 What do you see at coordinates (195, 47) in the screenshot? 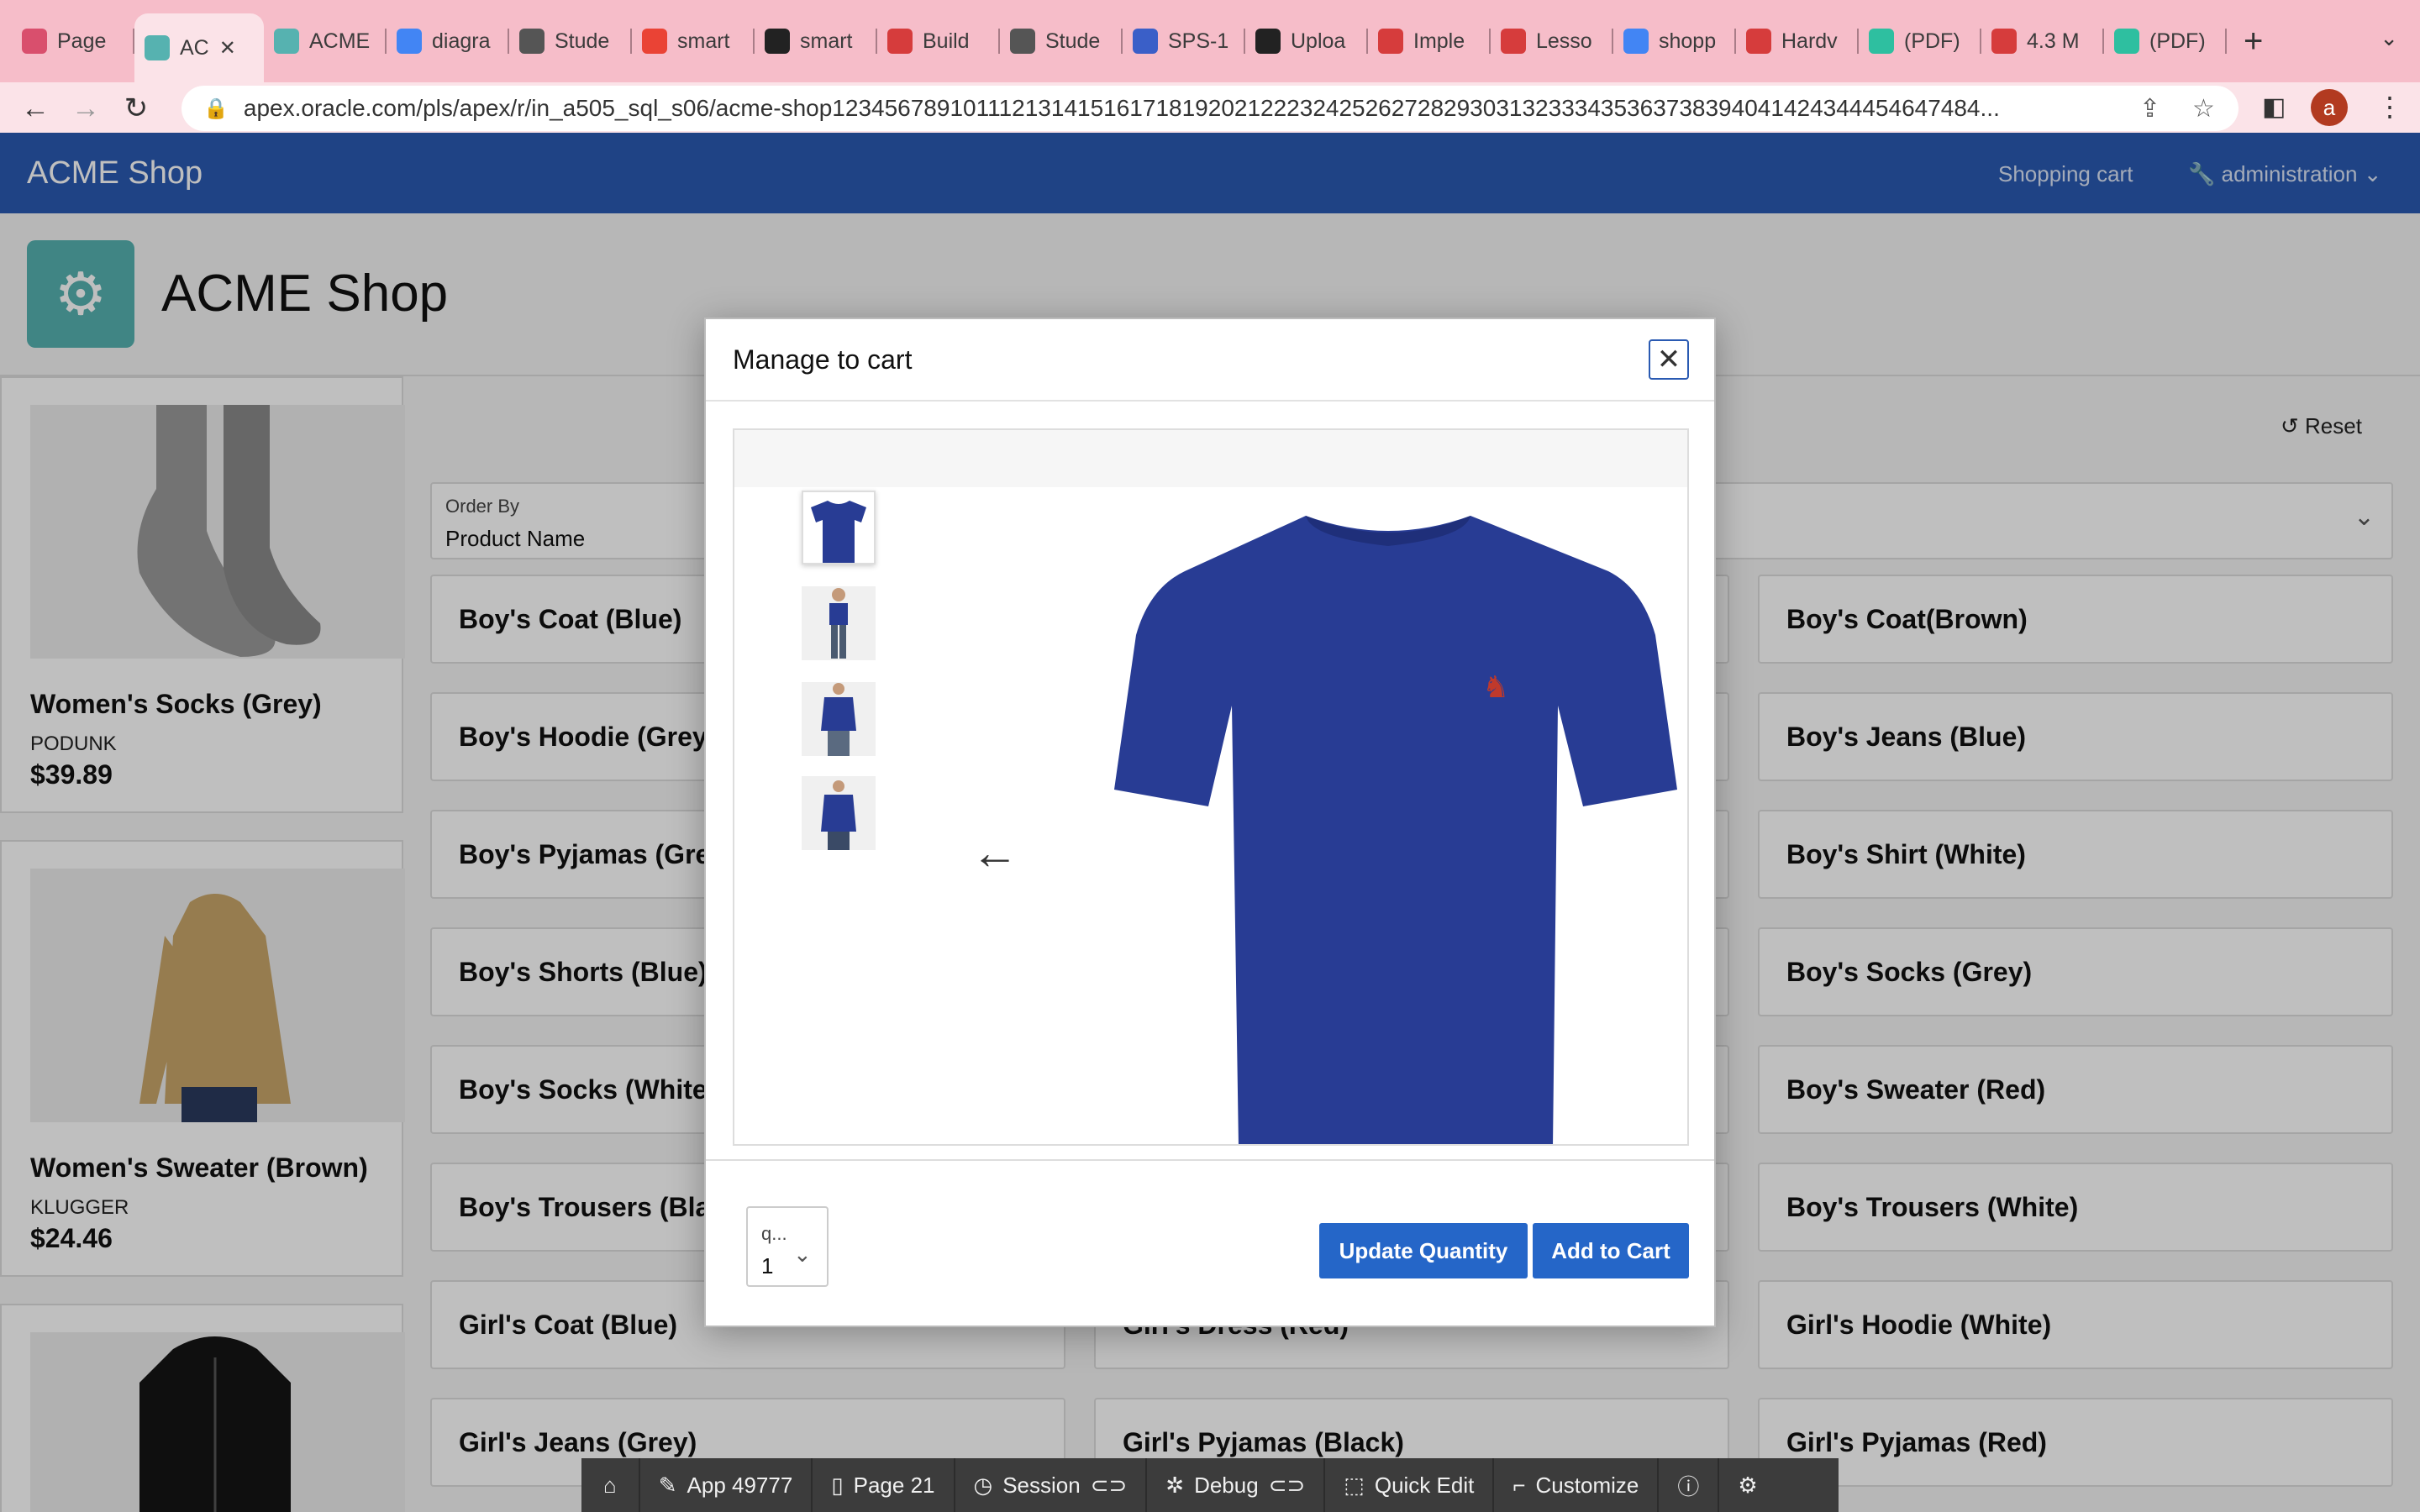
I see `tab-label: AC` at bounding box center [195, 47].